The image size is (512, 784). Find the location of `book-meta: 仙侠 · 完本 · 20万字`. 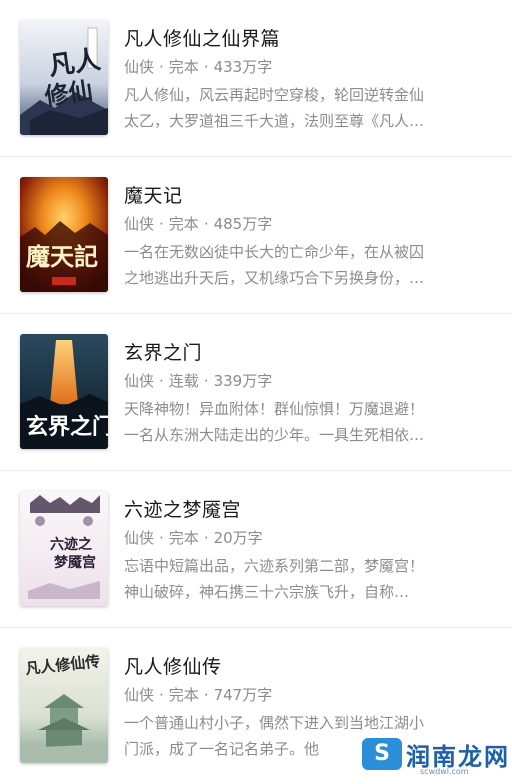

book-meta: 仙侠 · 完本 · 20万字 is located at coordinates (193, 537).